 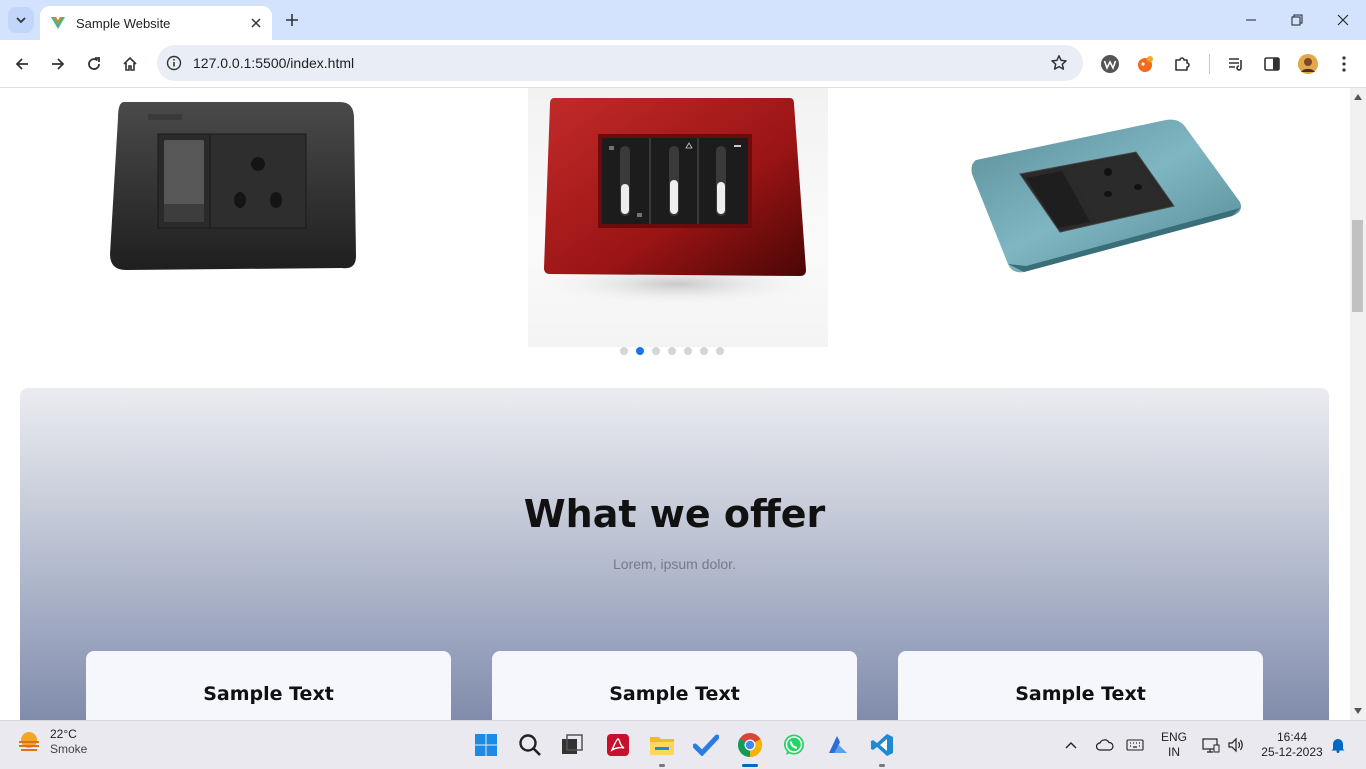 I want to click on plus-icon, so click(x=292, y=20).